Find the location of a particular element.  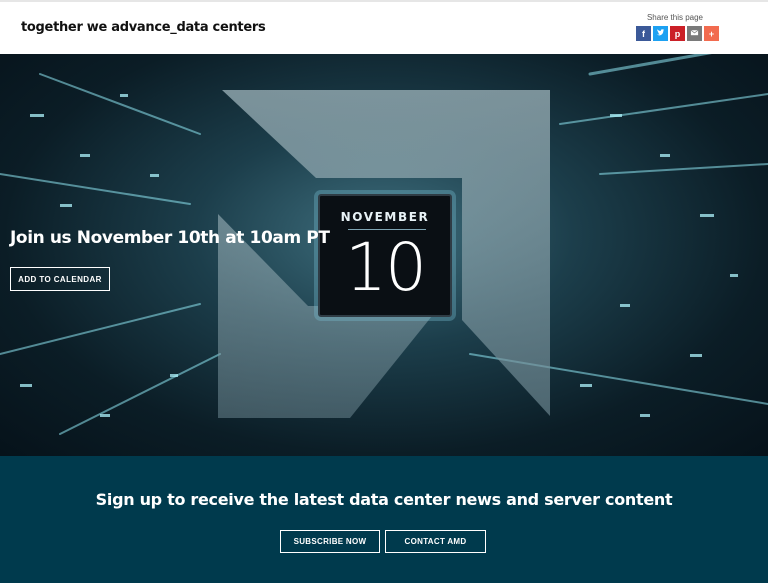

facebook-icon: f is located at coordinates (643, 33).